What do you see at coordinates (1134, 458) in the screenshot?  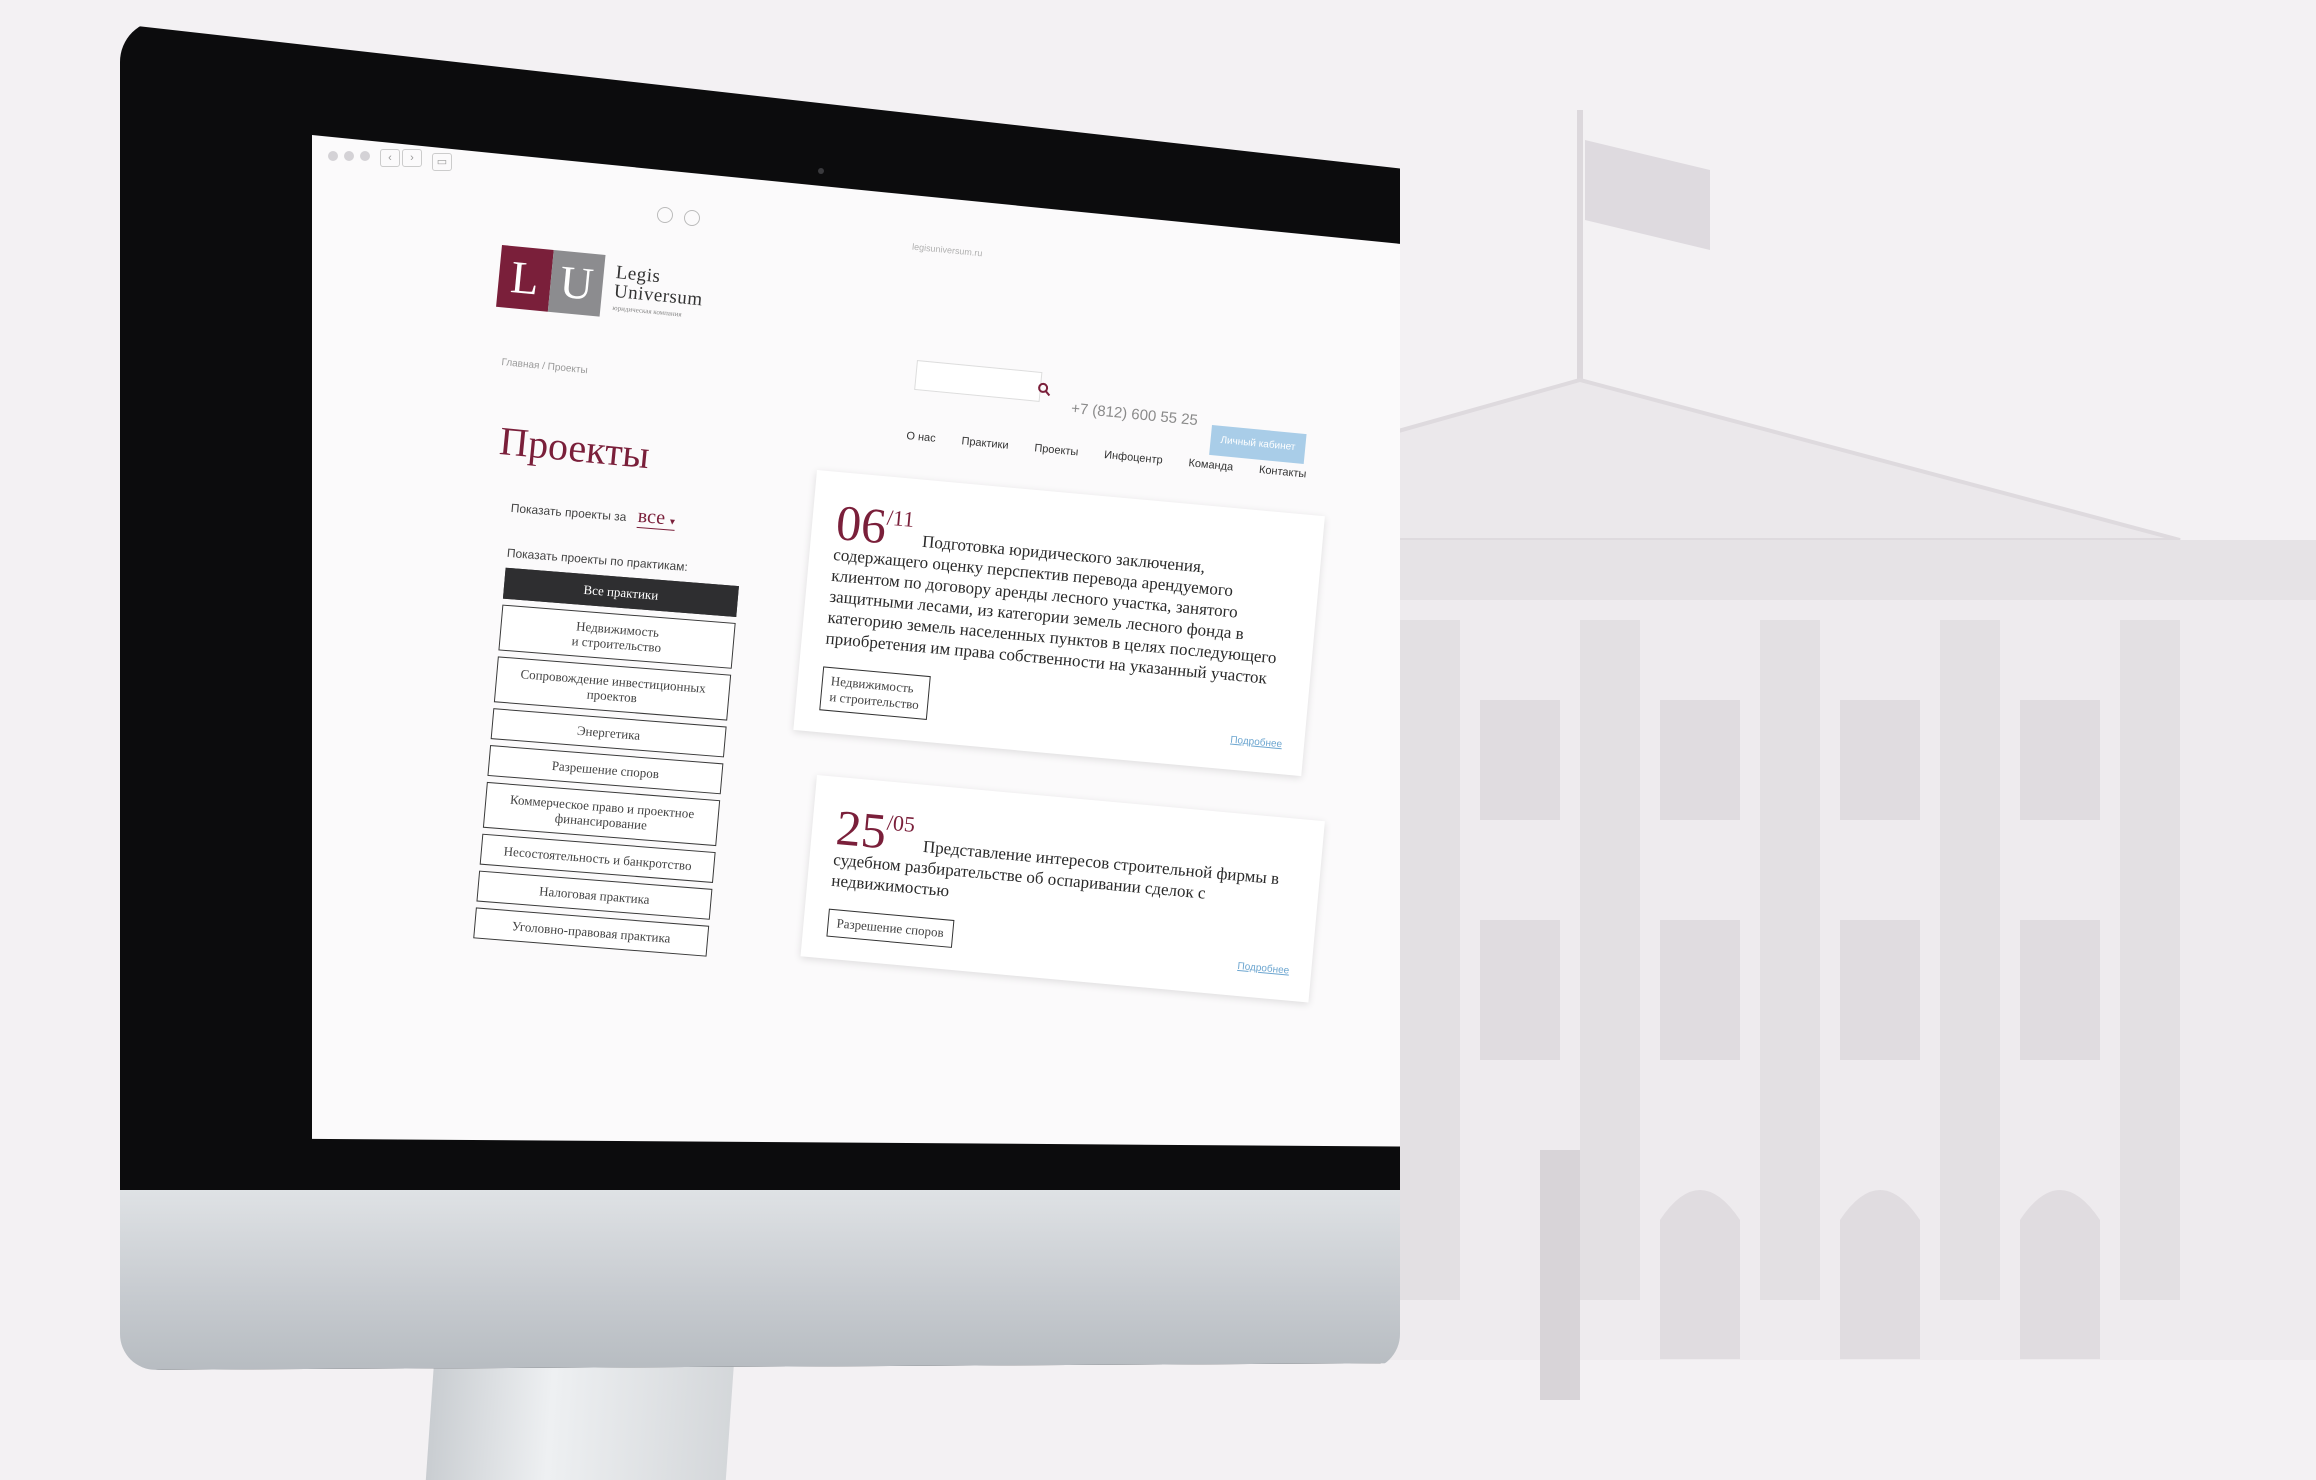 I see `nav-item-infocenter: Инфоцентр` at bounding box center [1134, 458].